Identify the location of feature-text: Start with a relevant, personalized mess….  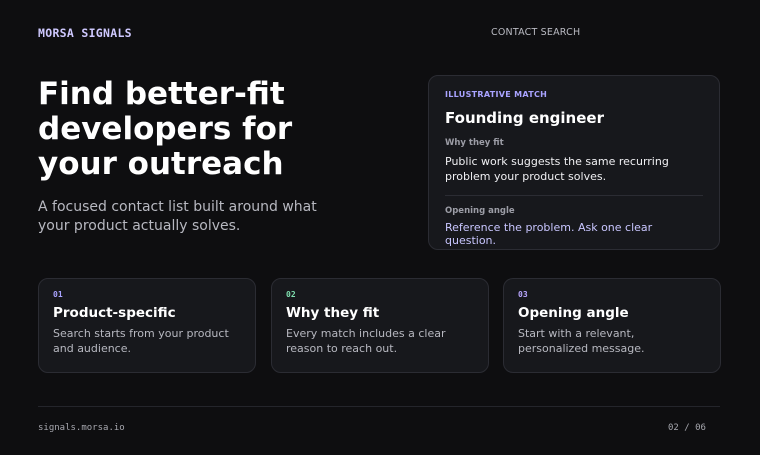
(581, 341).